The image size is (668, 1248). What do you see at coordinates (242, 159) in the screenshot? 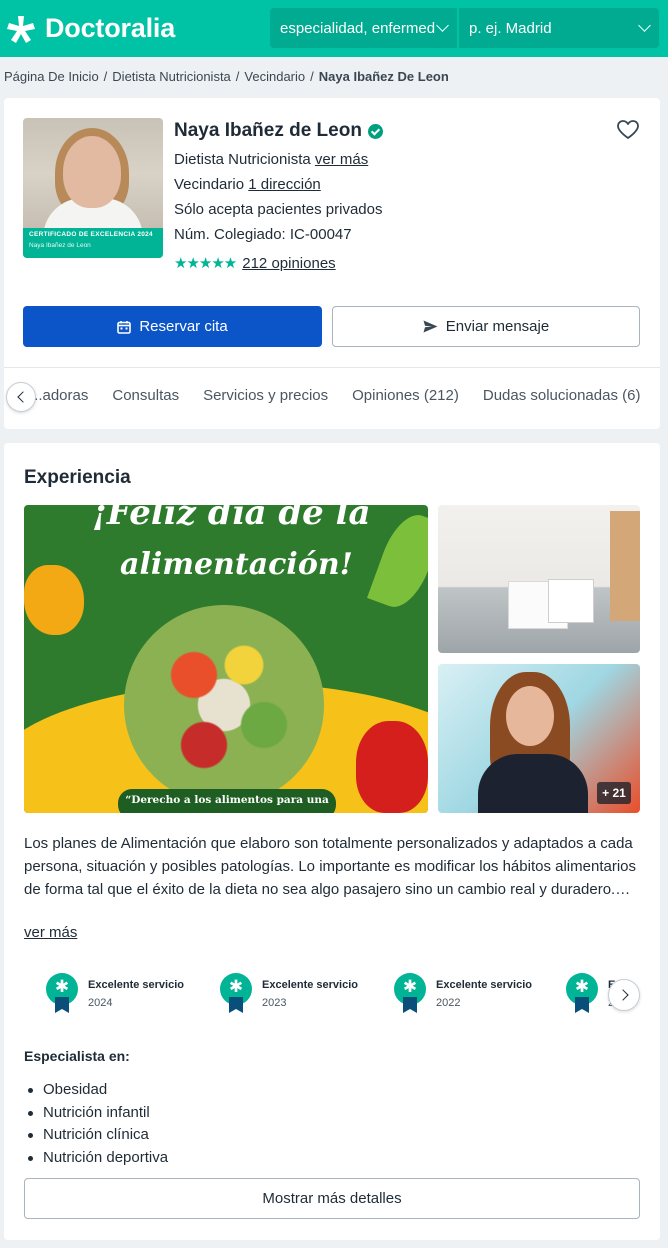
I see `specialty-text: Dietista Nutricionista` at bounding box center [242, 159].